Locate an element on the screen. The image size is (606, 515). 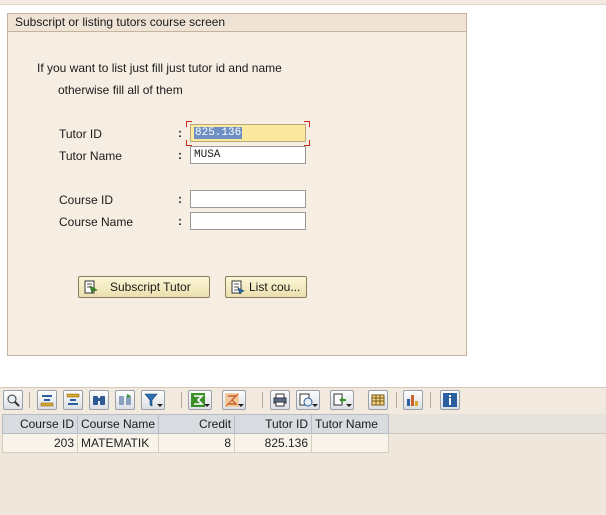
list-doc-icon is located at coordinates (238, 287).